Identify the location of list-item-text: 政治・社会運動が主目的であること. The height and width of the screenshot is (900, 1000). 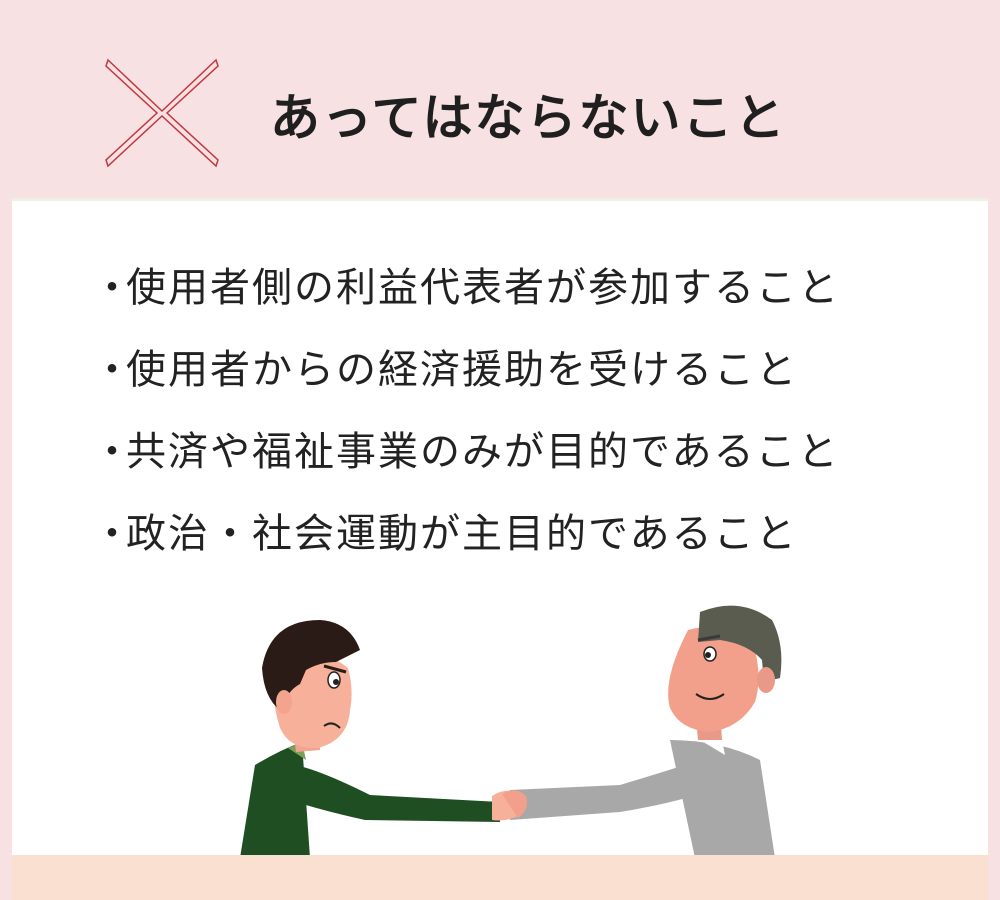
(462, 534).